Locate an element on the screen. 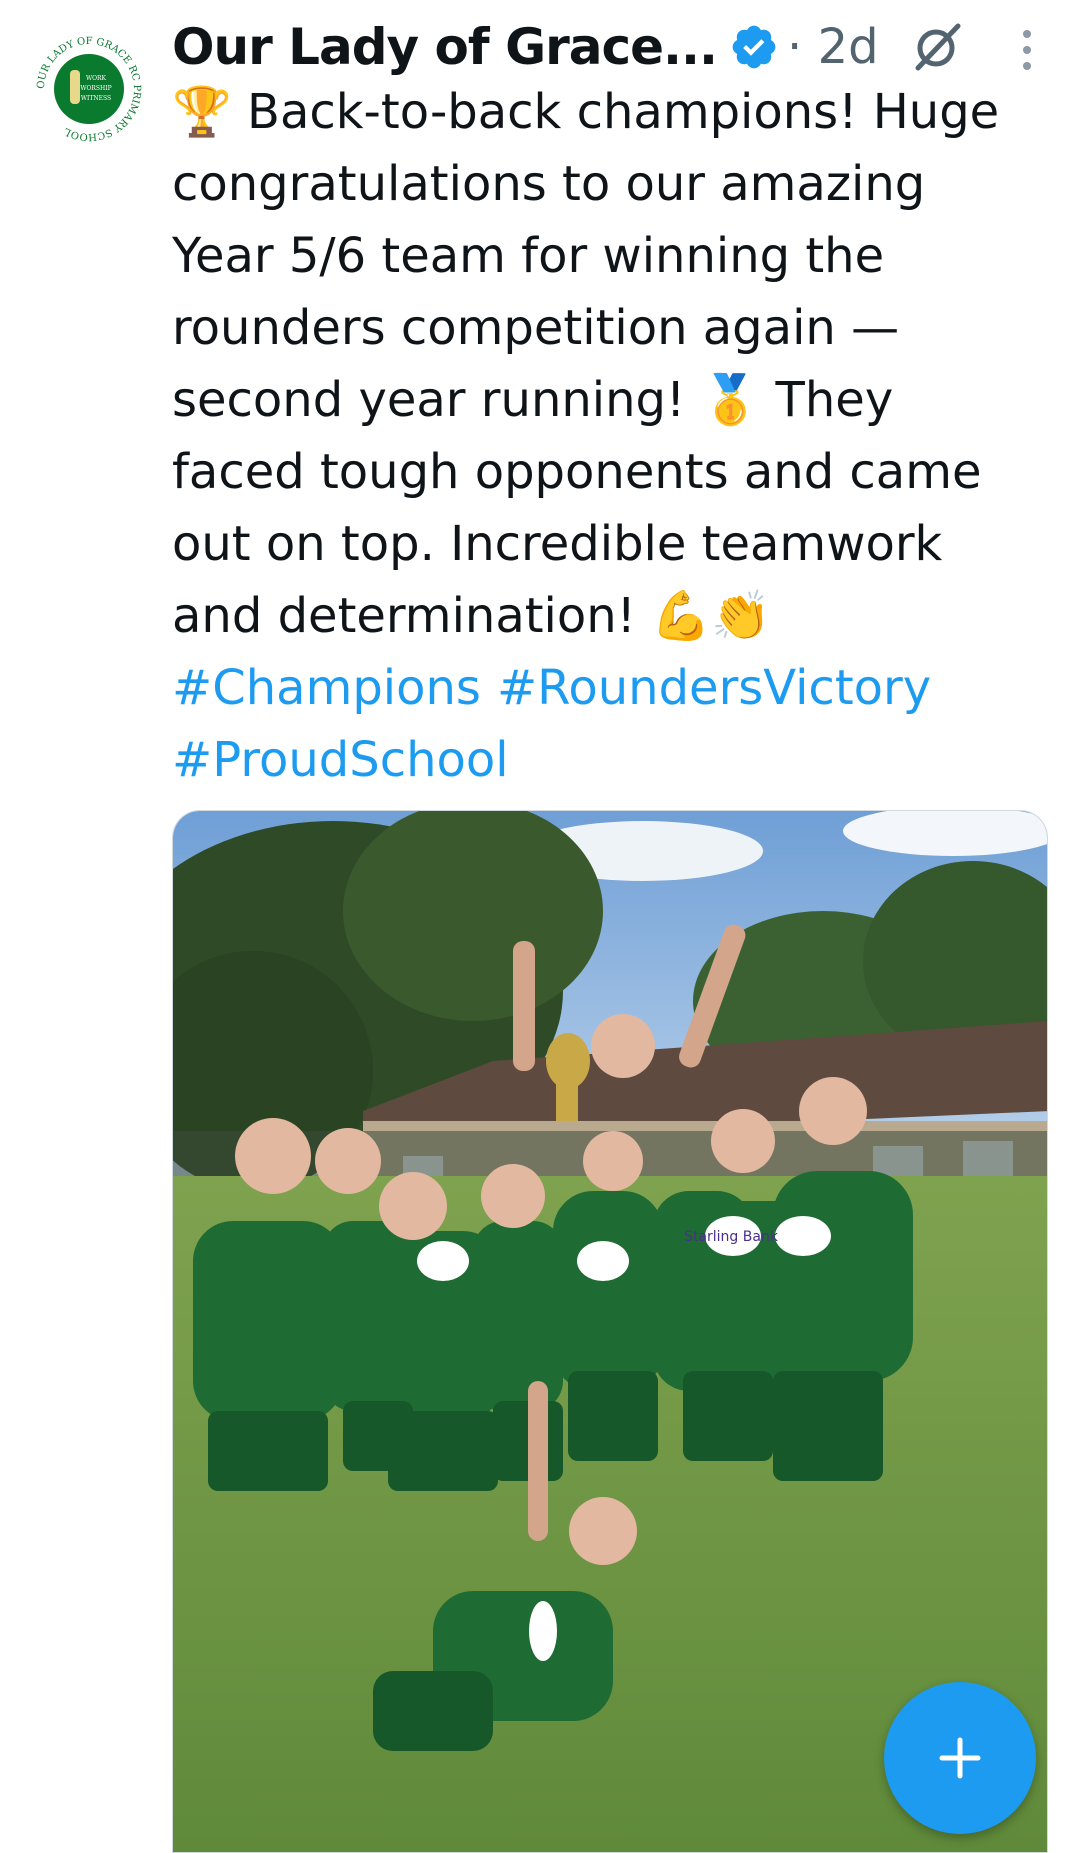  grok-icon is located at coordinates (938, 46).